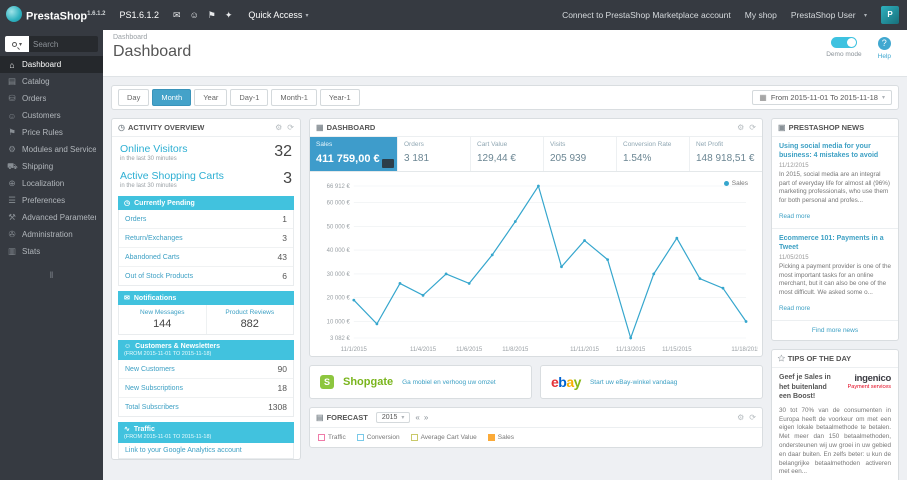 This screenshot has height=480, width=907. Describe the element at coordinates (139, 15) in the screenshot. I see `shop-version-label: PS1.6.1.2` at that location.